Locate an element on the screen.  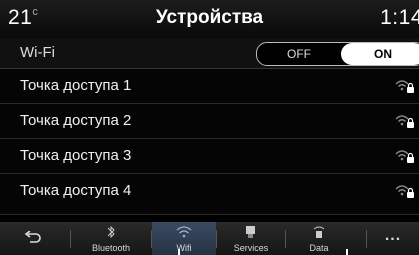
wifi-off-option: OFF is located at coordinates (299, 54).